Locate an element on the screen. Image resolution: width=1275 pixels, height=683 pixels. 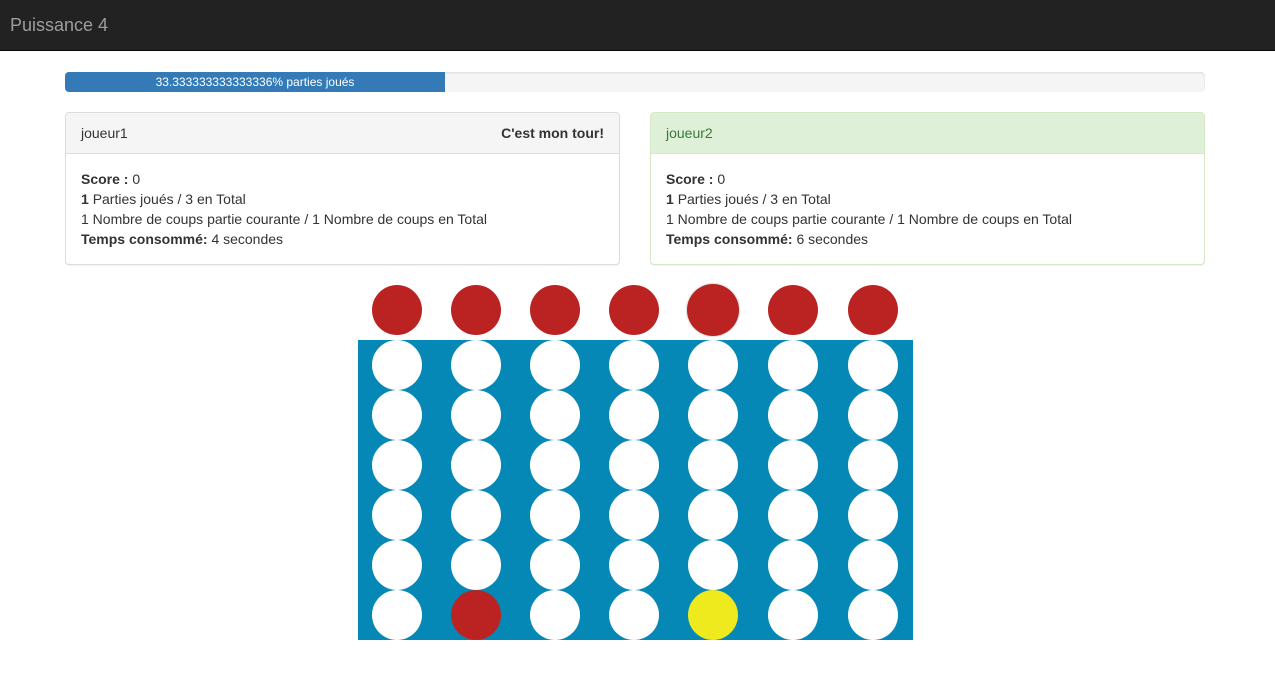
navbar: Puissance 4 is located at coordinates (637, 25).